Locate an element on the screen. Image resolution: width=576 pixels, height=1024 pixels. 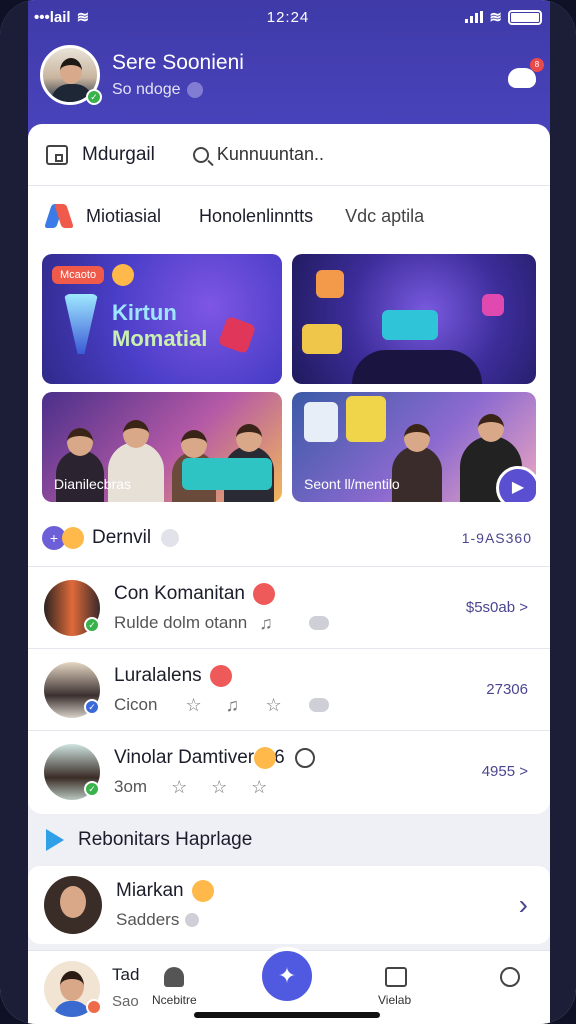
create-fab-button: ✦ is located at coordinates (287, 976).